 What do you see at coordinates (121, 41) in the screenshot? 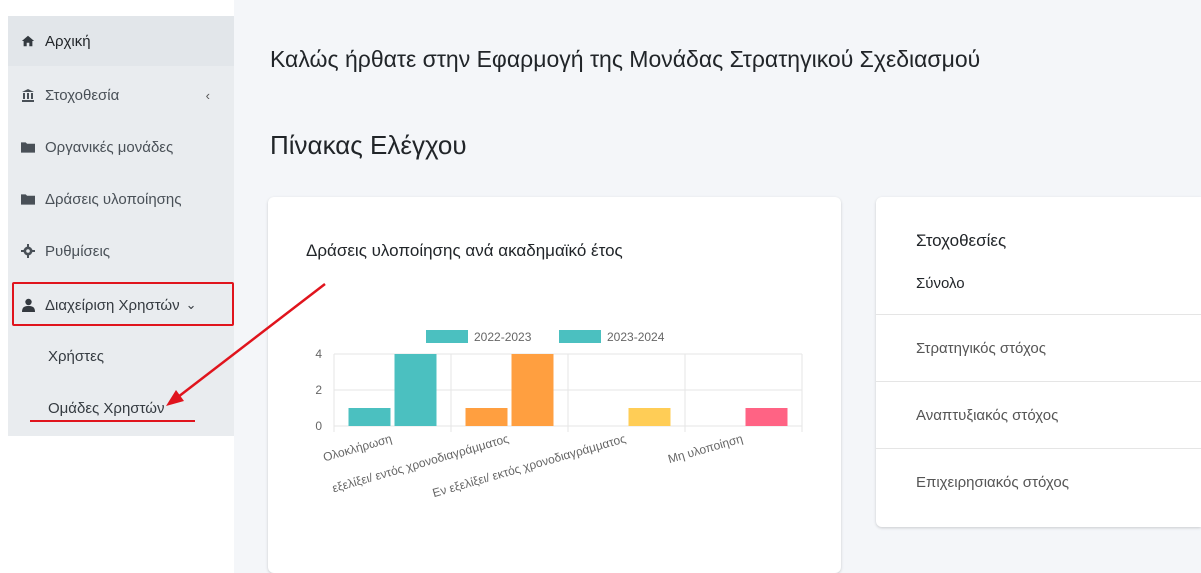
I see `sidebar-item-home: Αρχική` at bounding box center [121, 41].